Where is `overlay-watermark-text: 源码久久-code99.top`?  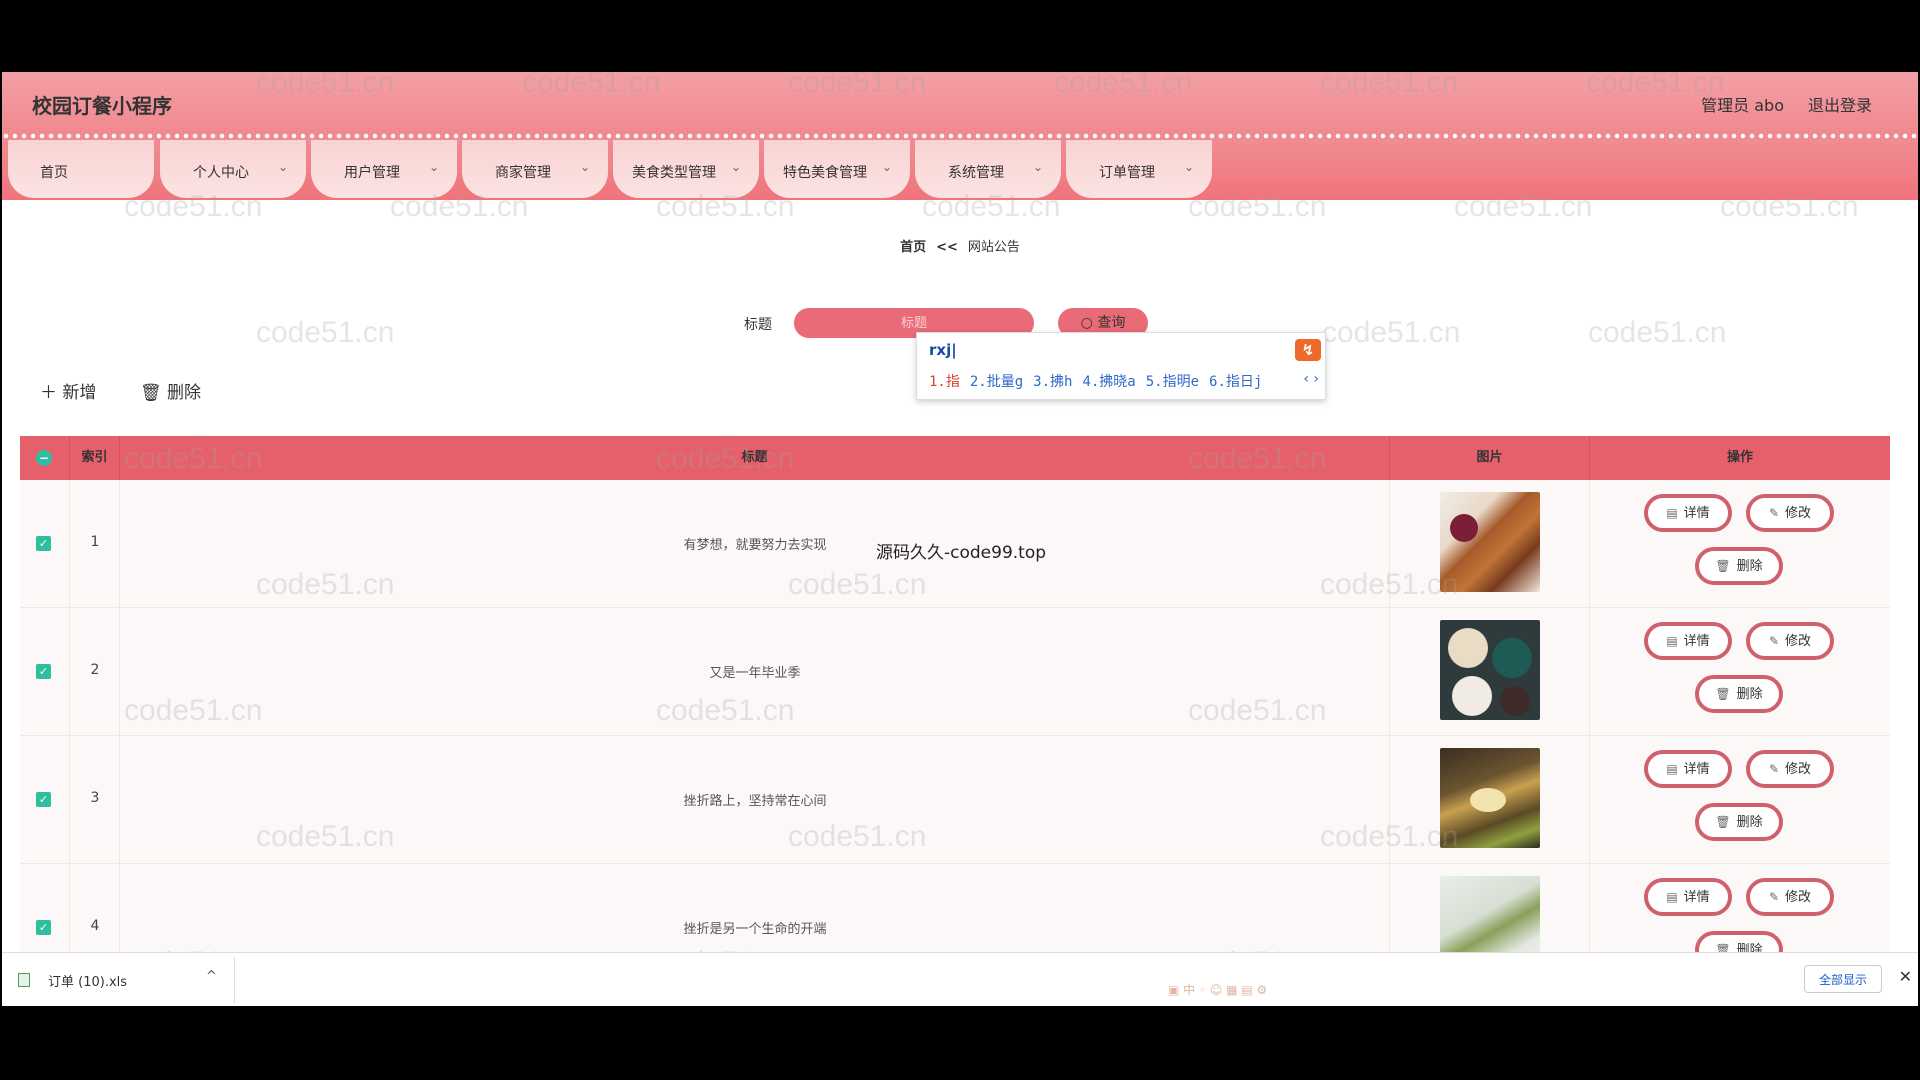 overlay-watermark-text: 源码久久-code99.top is located at coordinates (961, 553).